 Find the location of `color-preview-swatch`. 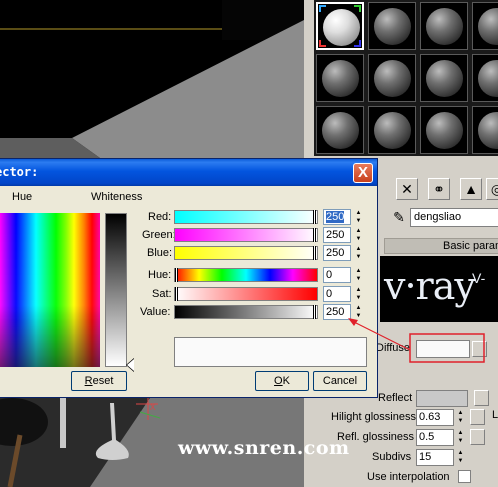

color-preview-swatch is located at coordinates (270, 352).